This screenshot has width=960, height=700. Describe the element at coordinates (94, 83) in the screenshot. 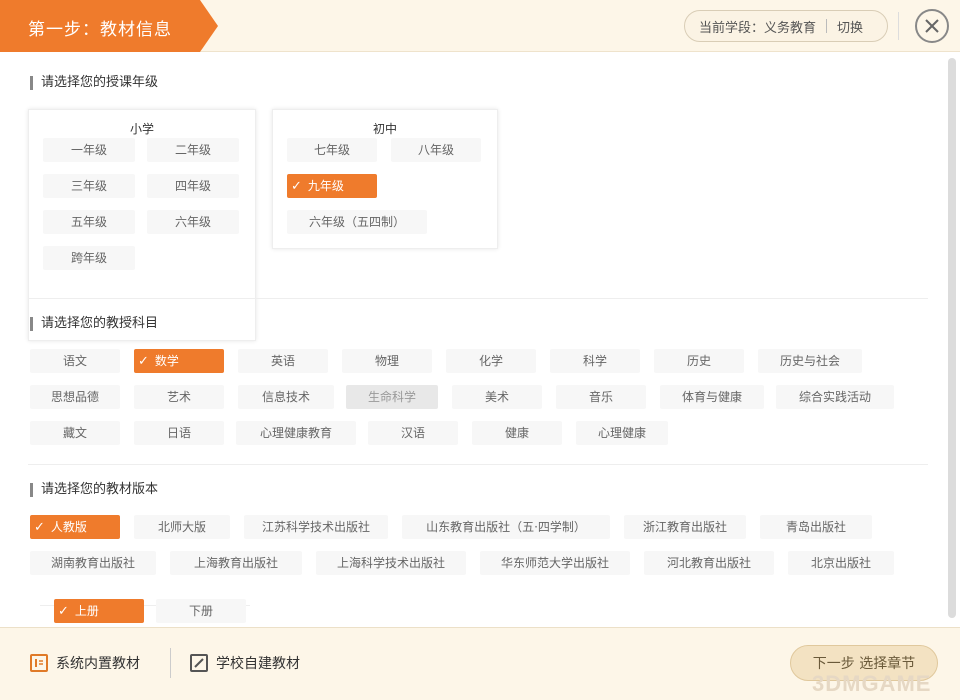

I see `grade-section-title: 请选择您的授课年级` at that location.